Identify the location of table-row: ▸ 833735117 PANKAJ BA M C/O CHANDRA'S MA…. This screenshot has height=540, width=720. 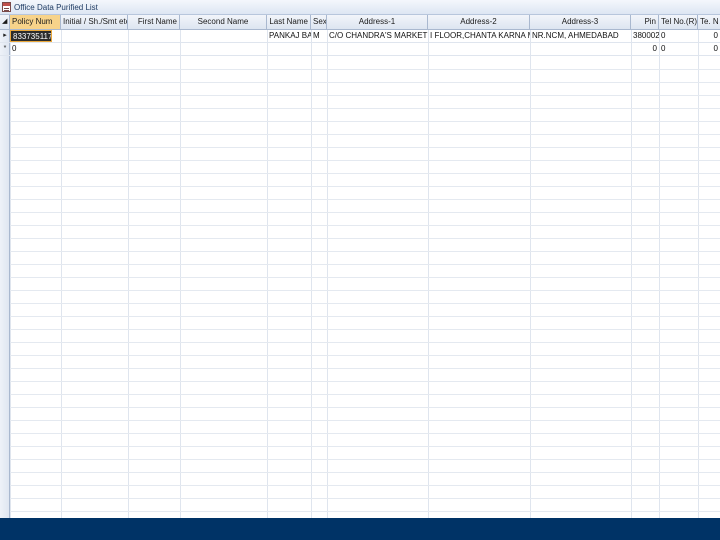
(360, 36).